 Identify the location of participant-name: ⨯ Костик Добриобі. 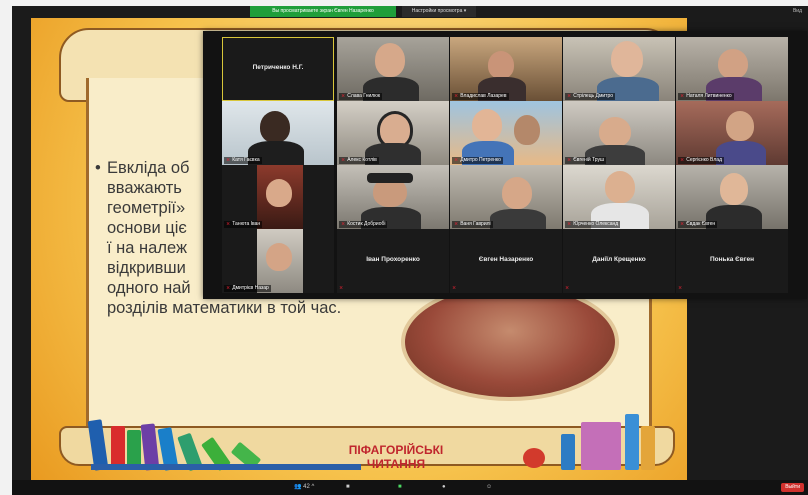
(363, 224).